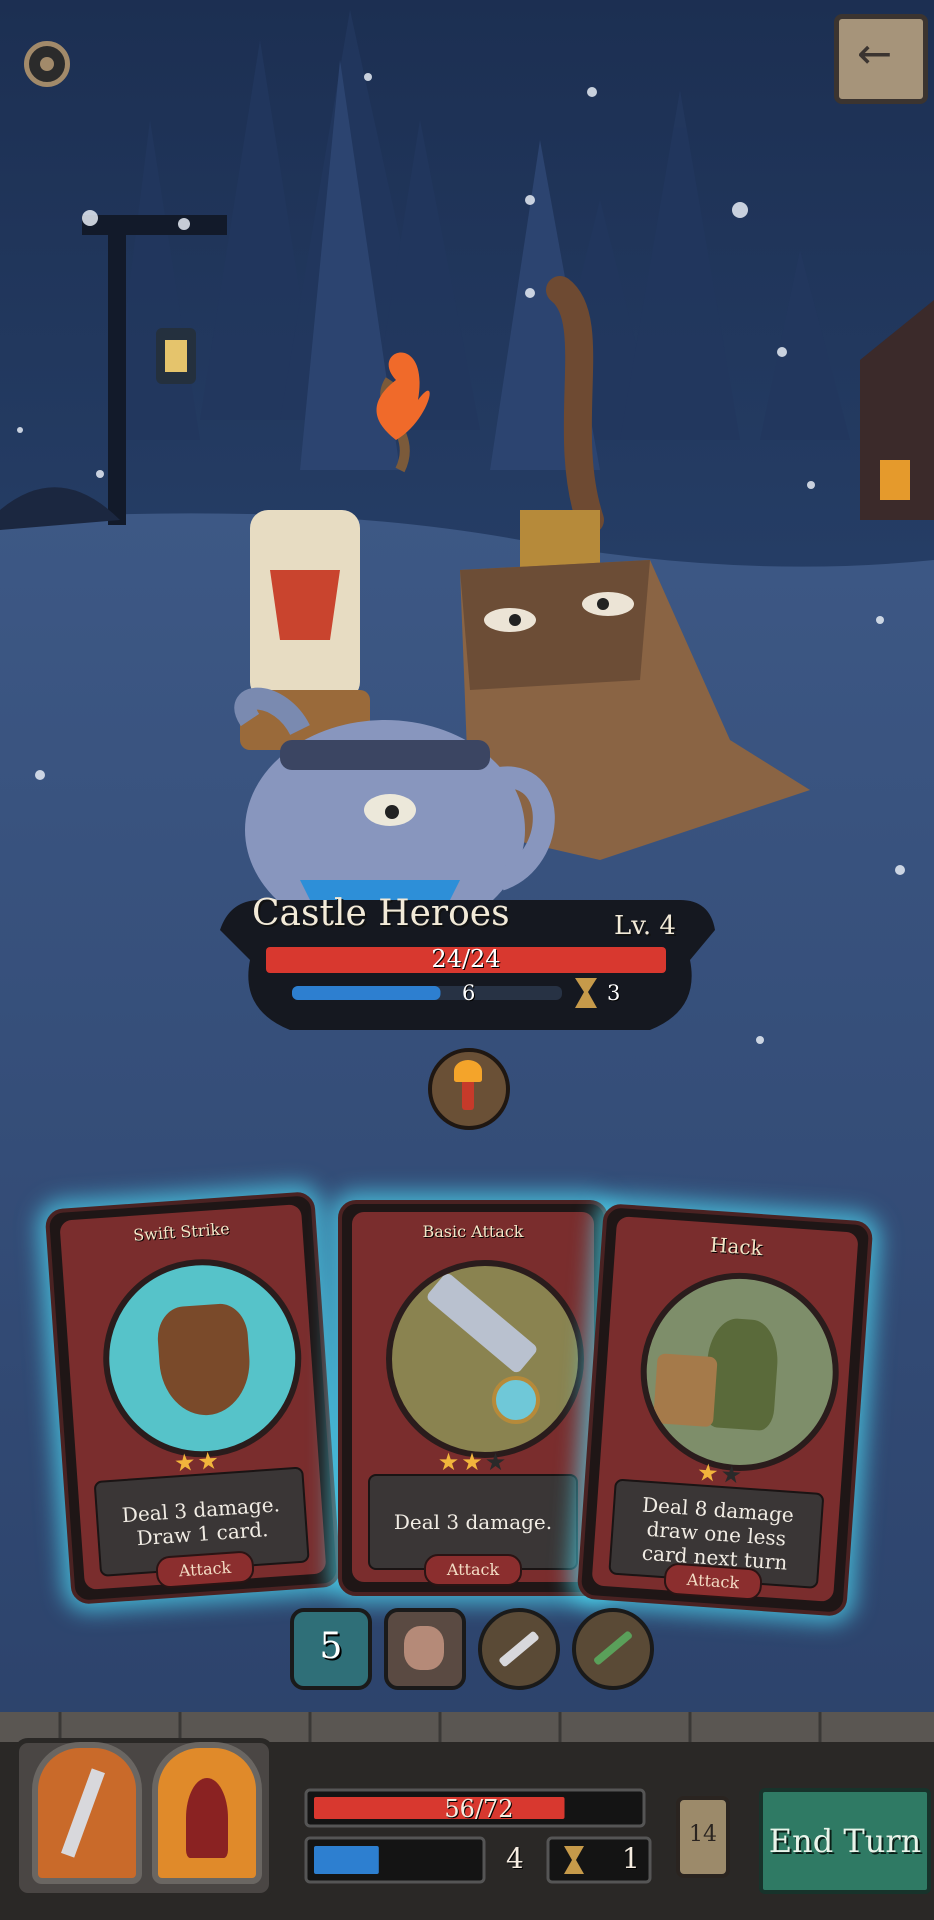 Image resolution: width=934 pixels, height=1920 pixels. I want to click on back-button: ←, so click(881, 59).